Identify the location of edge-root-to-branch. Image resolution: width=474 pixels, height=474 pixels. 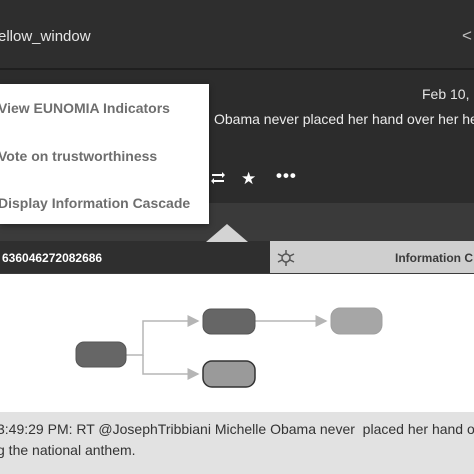
(163, 335).